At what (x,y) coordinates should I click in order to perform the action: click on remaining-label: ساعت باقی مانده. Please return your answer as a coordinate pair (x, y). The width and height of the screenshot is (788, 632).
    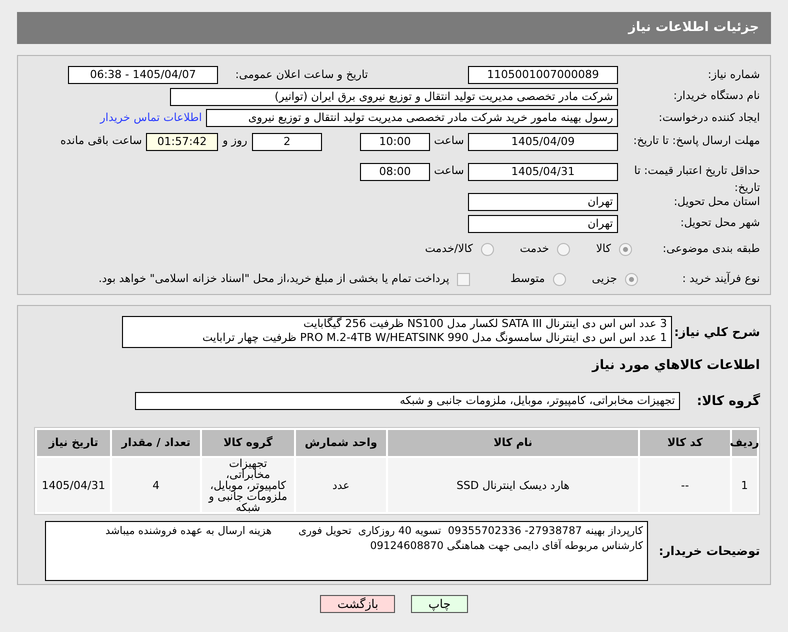
    Looking at the image, I should click on (101, 141).